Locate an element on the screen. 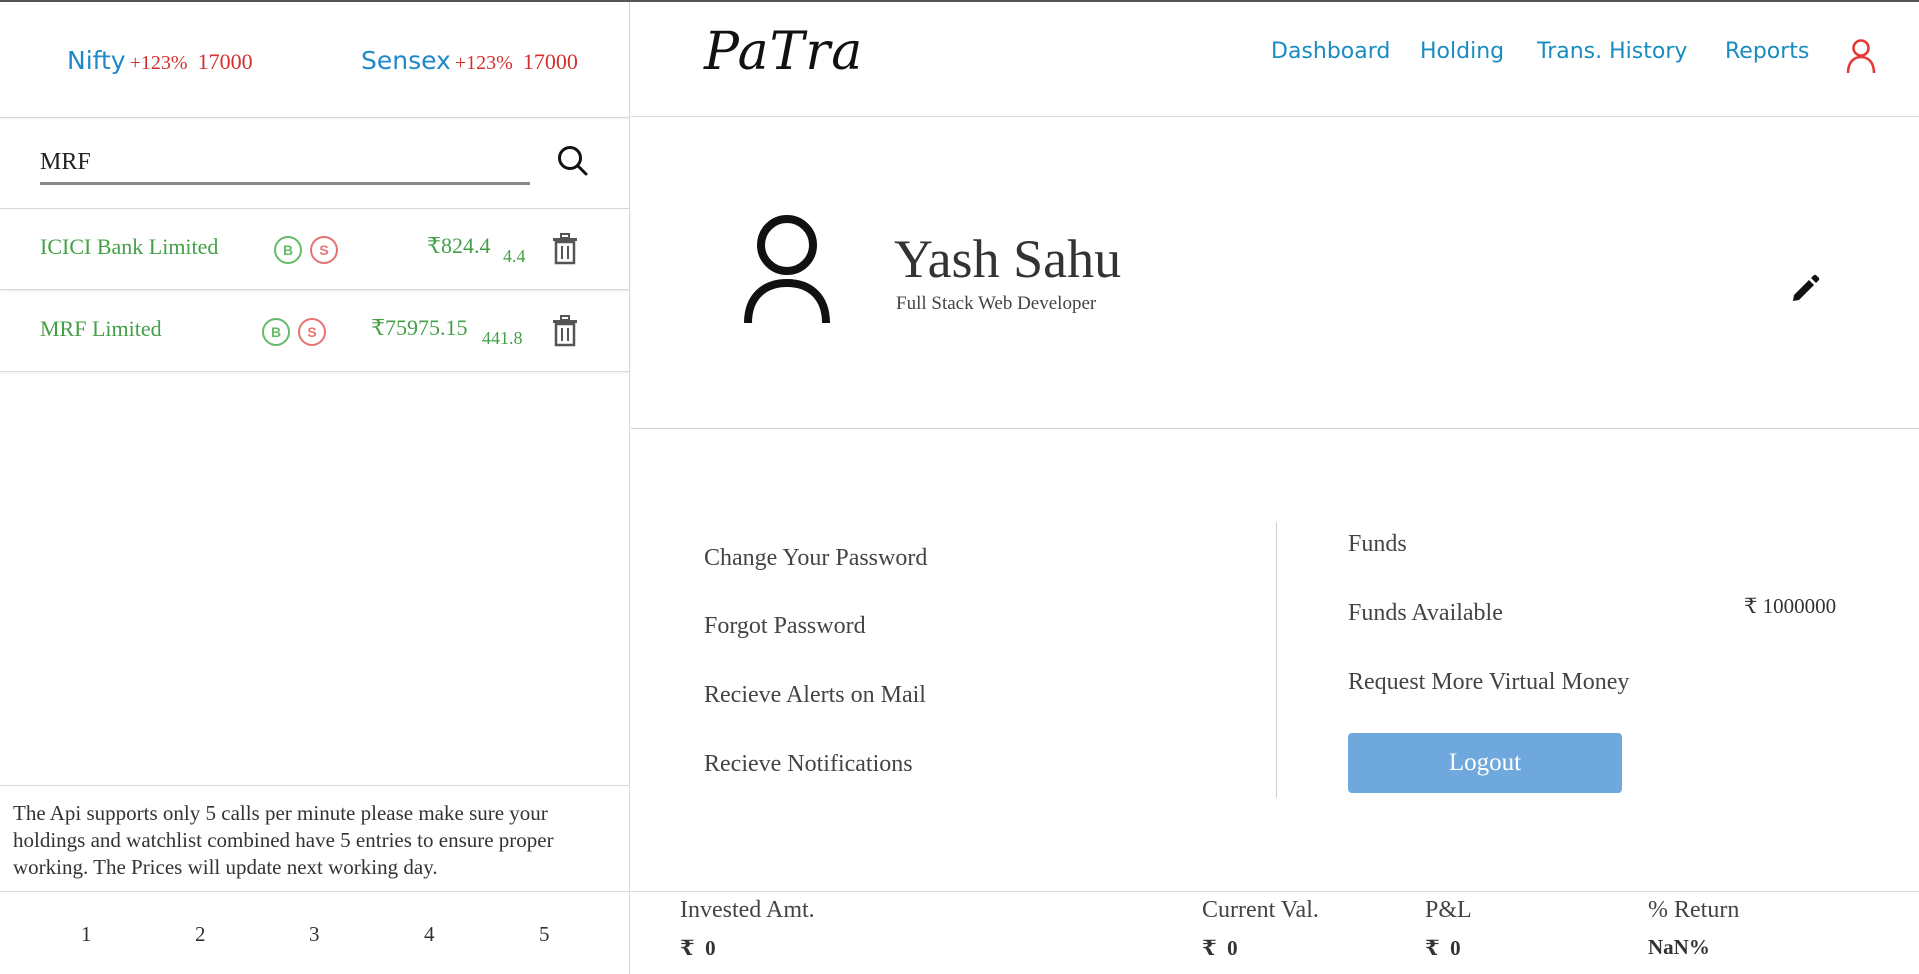 The image size is (1919, 974). ticker-name: Nifty is located at coordinates (96, 60).